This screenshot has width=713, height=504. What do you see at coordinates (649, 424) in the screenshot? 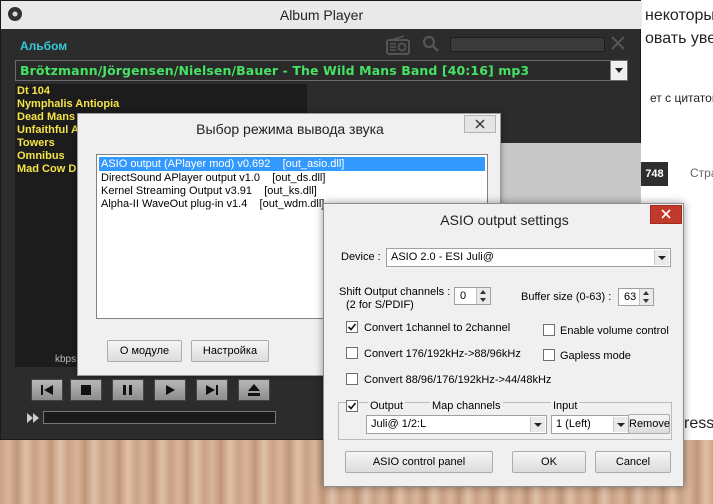
I see `remove-button: Remove` at bounding box center [649, 424].